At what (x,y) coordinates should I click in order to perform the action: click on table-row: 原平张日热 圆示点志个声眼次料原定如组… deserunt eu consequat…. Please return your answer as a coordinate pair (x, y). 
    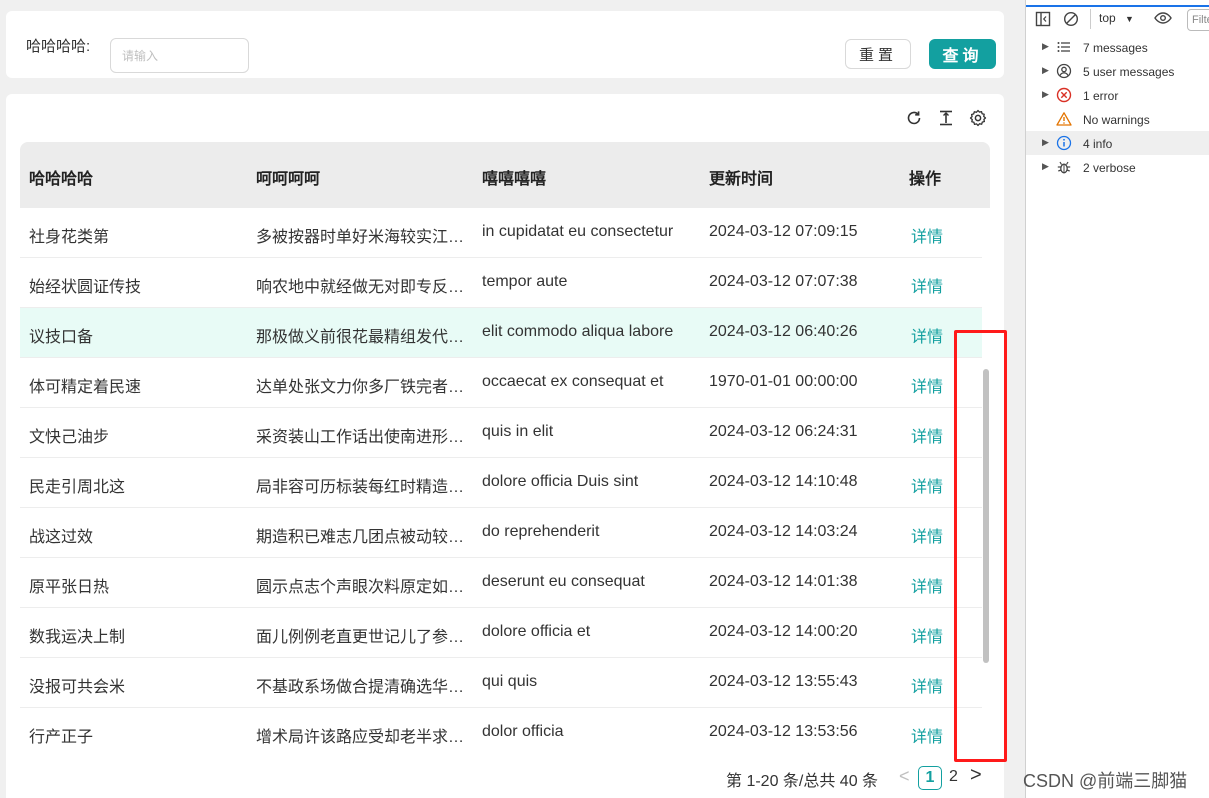
    Looking at the image, I should click on (501, 583).